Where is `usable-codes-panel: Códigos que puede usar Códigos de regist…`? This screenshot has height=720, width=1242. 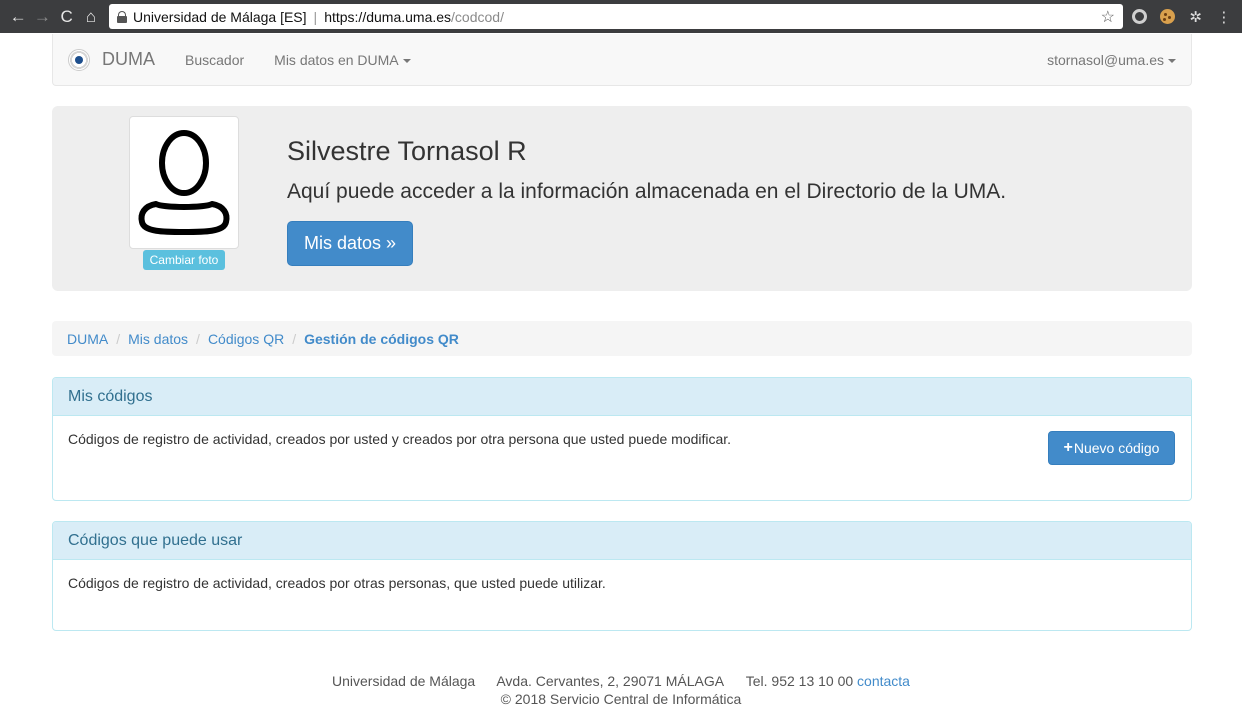 usable-codes-panel: Códigos que puede usar Códigos de regist… is located at coordinates (622, 576).